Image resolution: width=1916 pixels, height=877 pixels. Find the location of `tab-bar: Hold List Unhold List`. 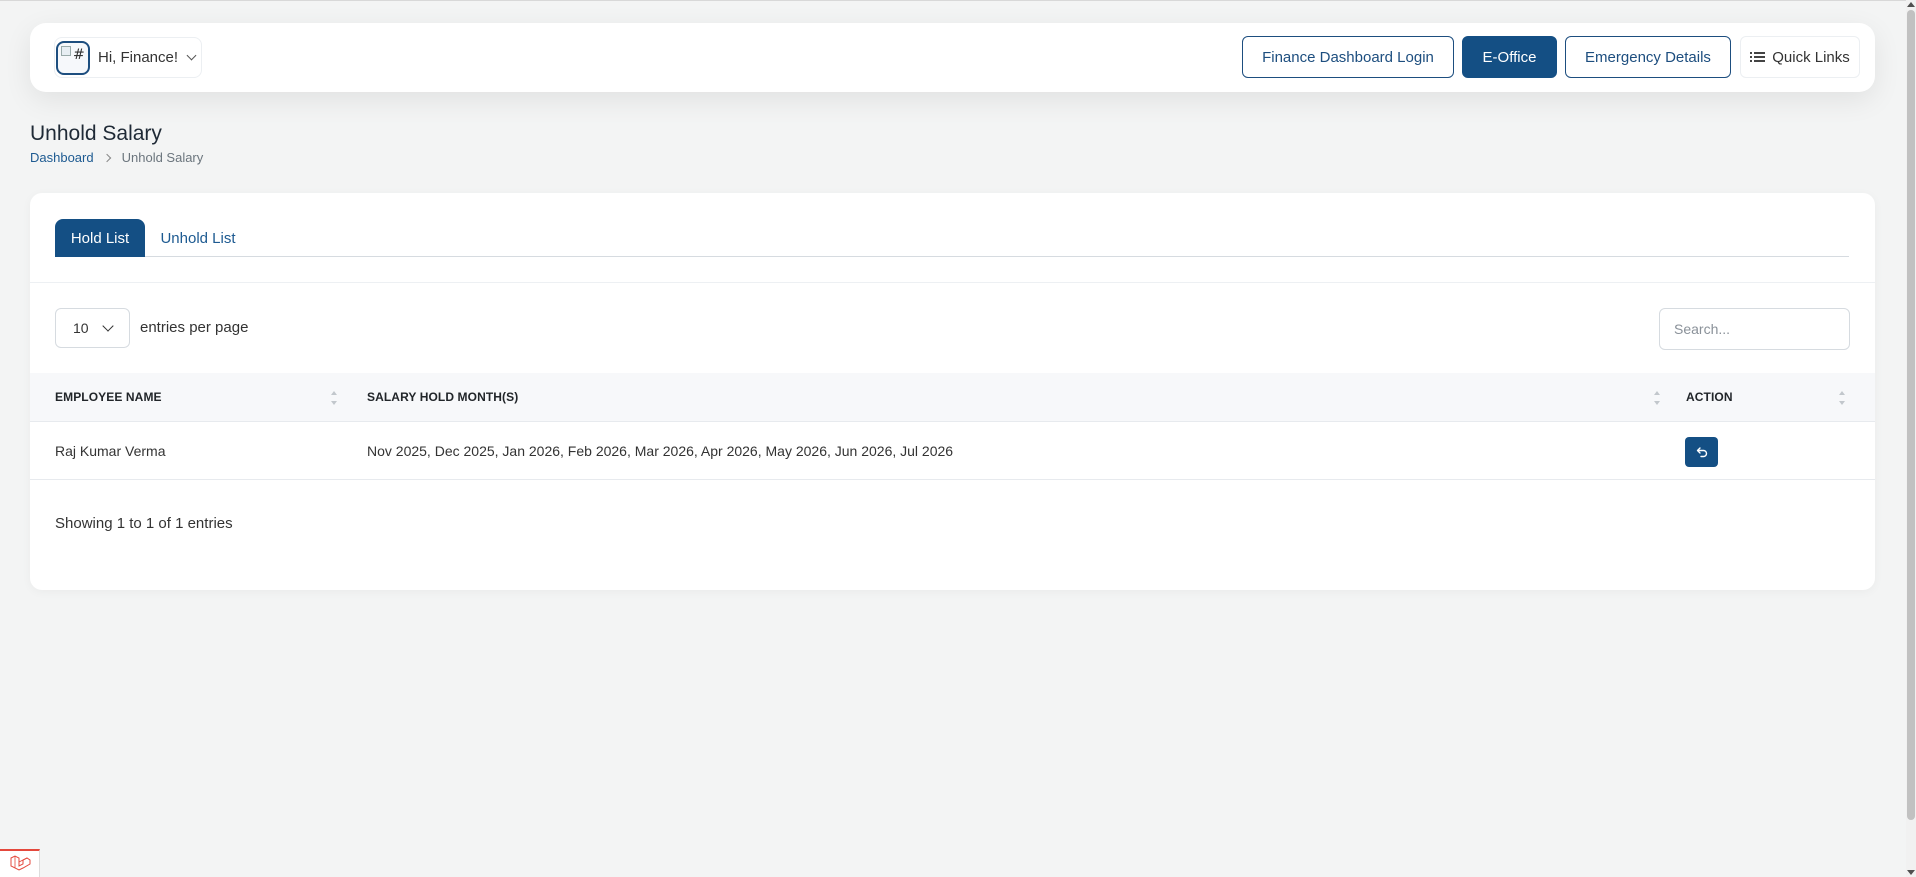

tab-bar: Hold List Unhold List is located at coordinates (952, 238).